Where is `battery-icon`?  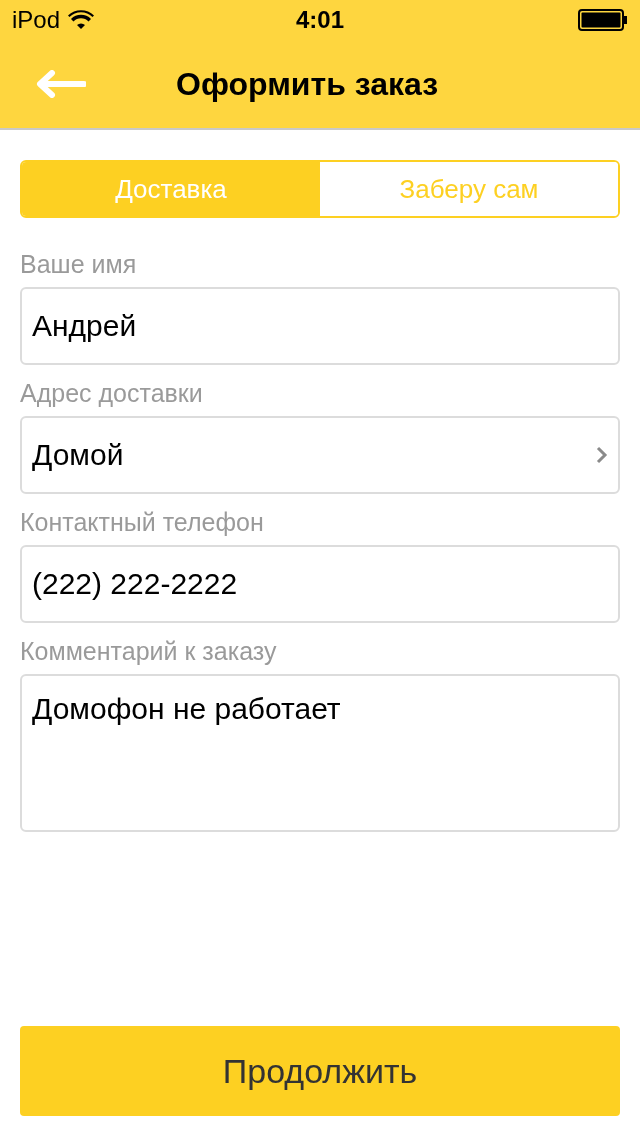
battery-icon is located at coordinates (603, 20).